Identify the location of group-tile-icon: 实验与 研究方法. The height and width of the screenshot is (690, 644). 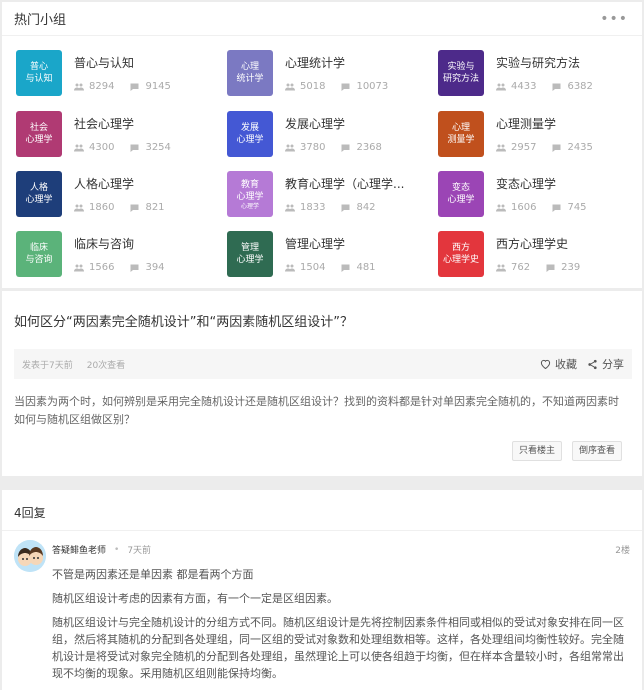
(461, 73).